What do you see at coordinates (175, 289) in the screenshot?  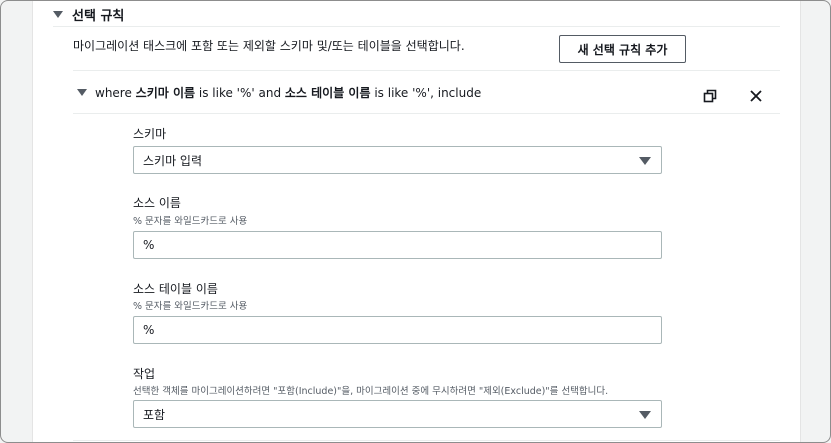 I see `source-table-name-label: 소스 테이블 이름` at bounding box center [175, 289].